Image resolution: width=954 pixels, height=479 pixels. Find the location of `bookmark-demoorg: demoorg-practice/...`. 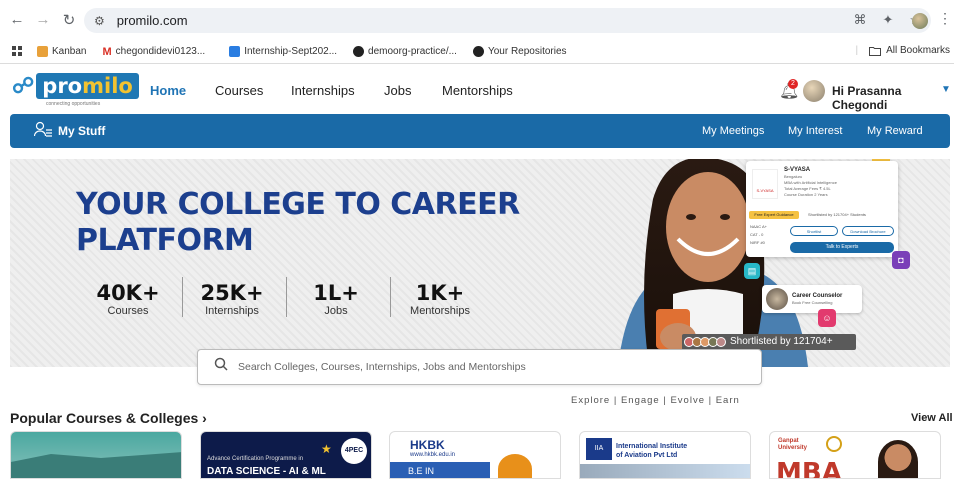

bookmark-demoorg: demoorg-practice/... is located at coordinates (405, 51).